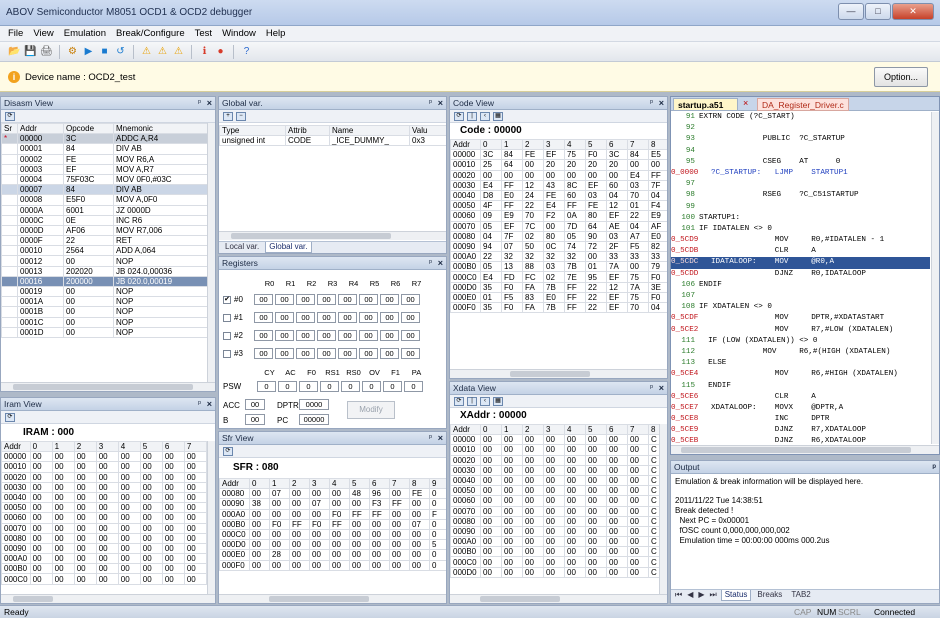 This screenshot has width=940, height=618. I want to click on prev-page-icon: ‹, so click(485, 116).